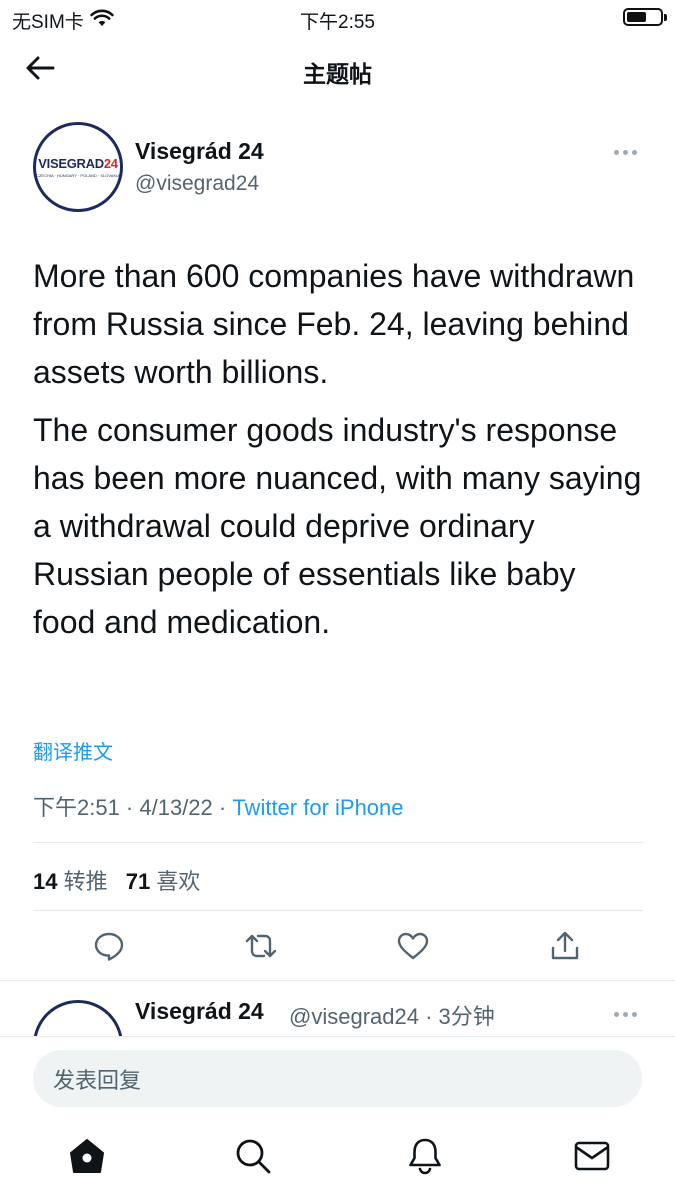 The width and height of the screenshot is (675, 1200). I want to click on tab-search, so click(253, 1158).